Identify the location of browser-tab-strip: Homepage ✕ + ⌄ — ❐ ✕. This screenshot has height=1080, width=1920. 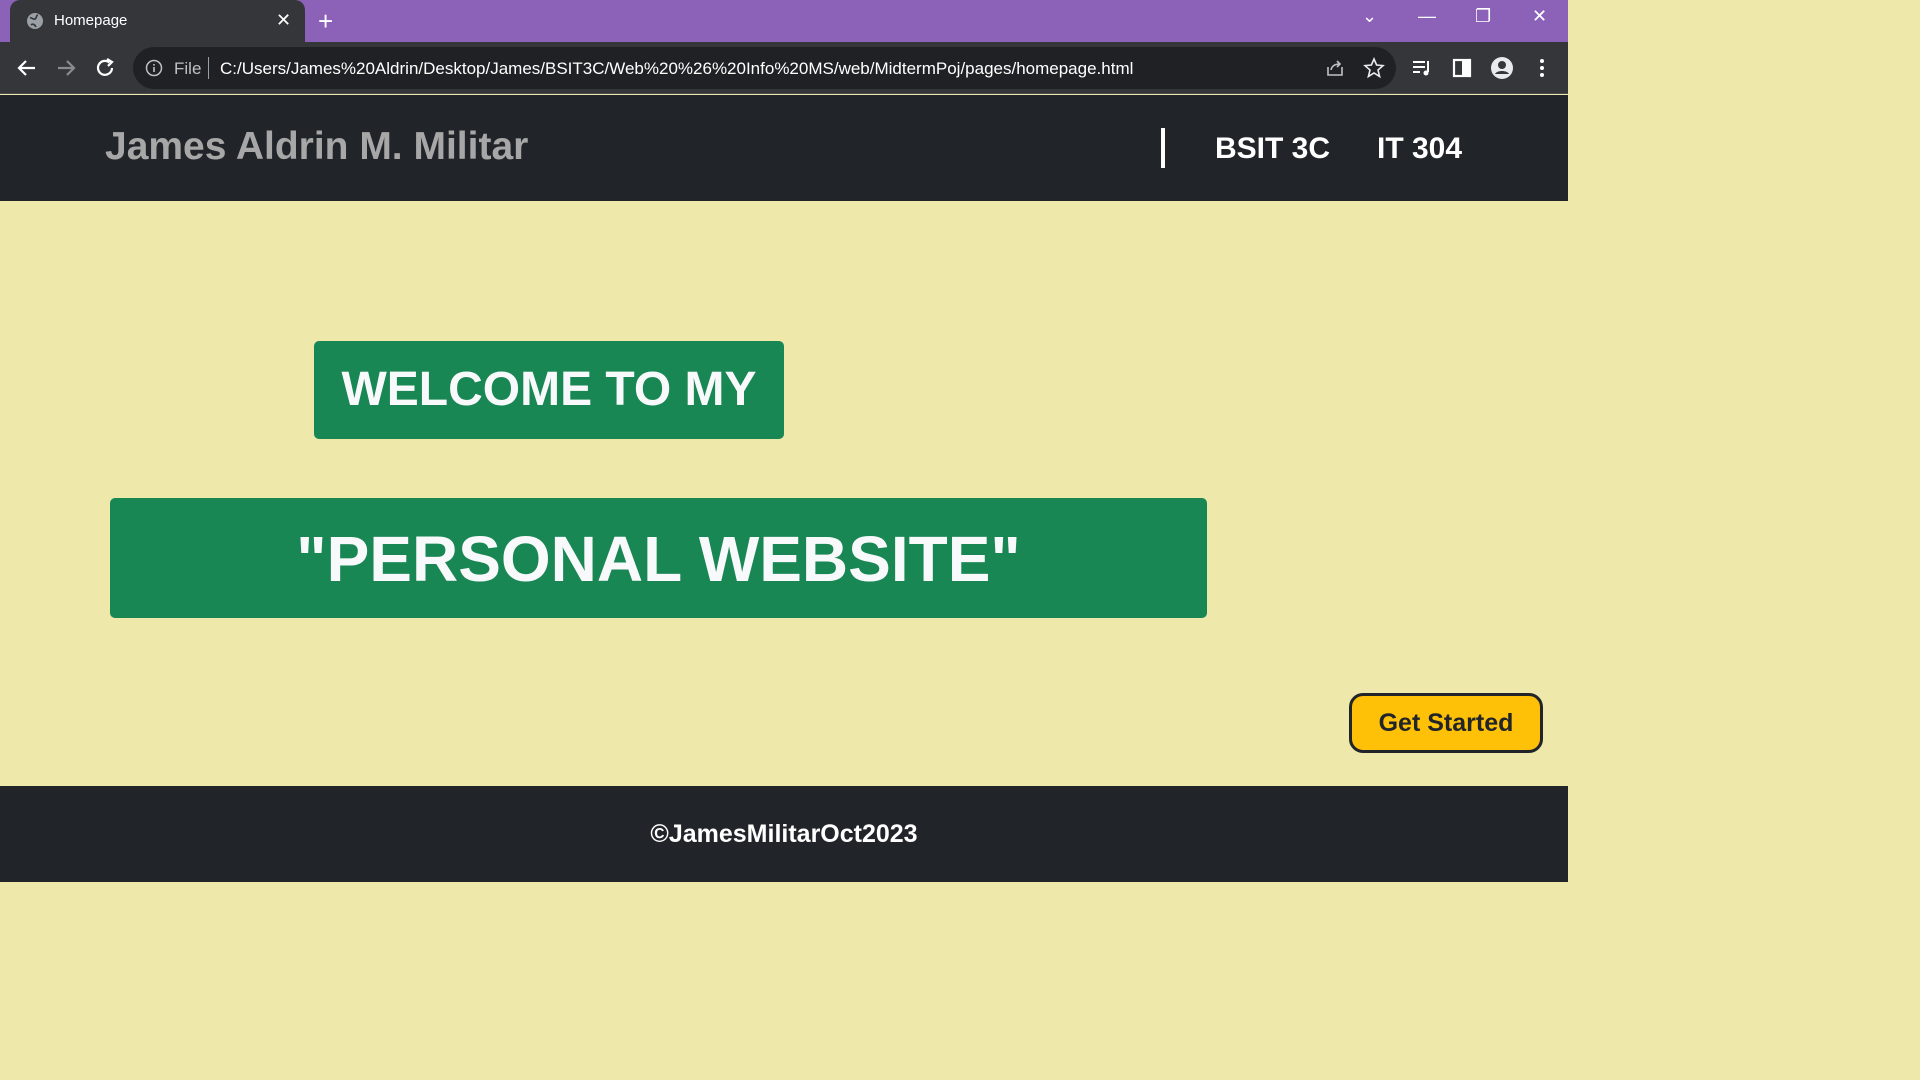
(784, 21).